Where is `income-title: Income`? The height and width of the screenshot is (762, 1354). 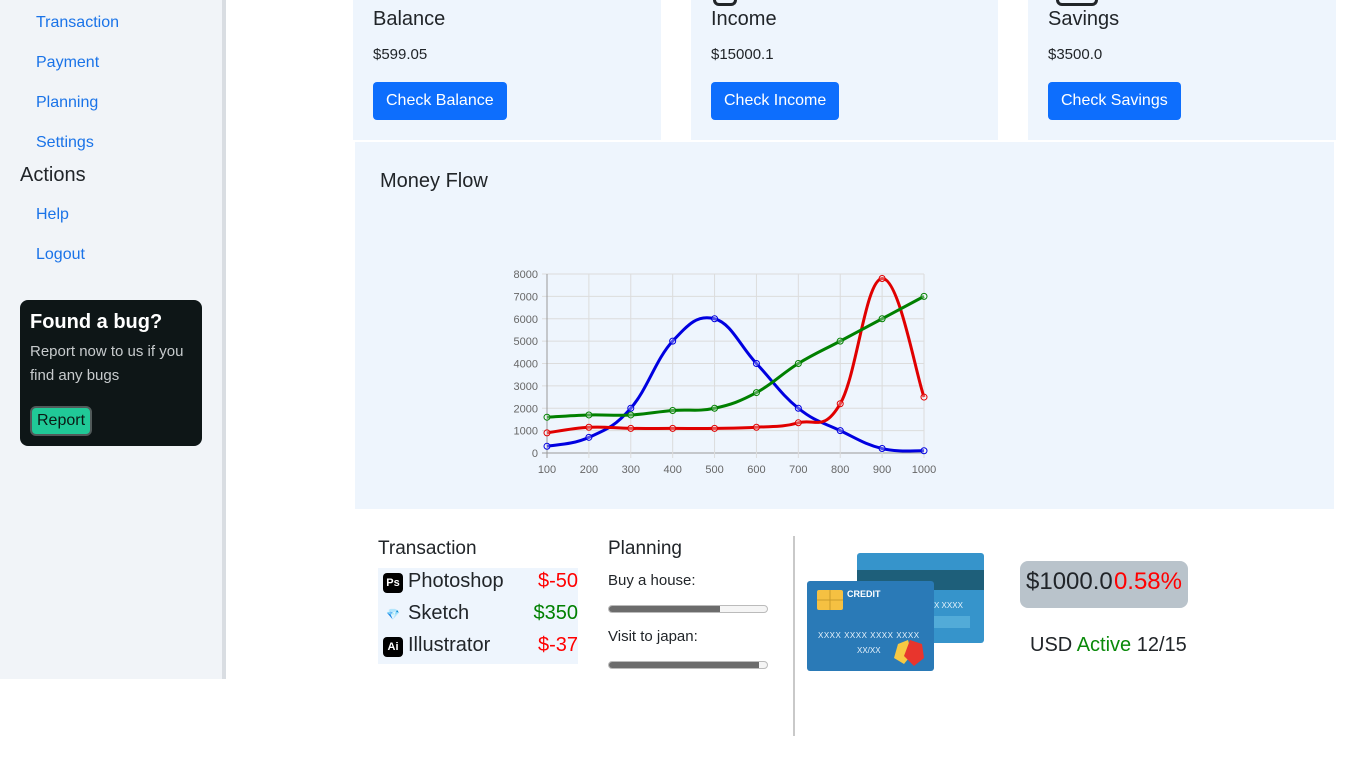
income-title: Income is located at coordinates (744, 19).